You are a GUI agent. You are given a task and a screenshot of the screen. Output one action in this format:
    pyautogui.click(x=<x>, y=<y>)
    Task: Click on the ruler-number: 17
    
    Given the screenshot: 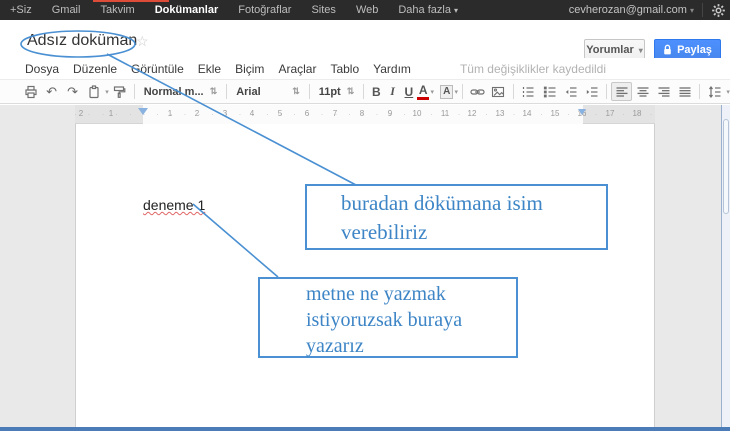 What is the action you would take?
    pyautogui.click(x=610, y=113)
    